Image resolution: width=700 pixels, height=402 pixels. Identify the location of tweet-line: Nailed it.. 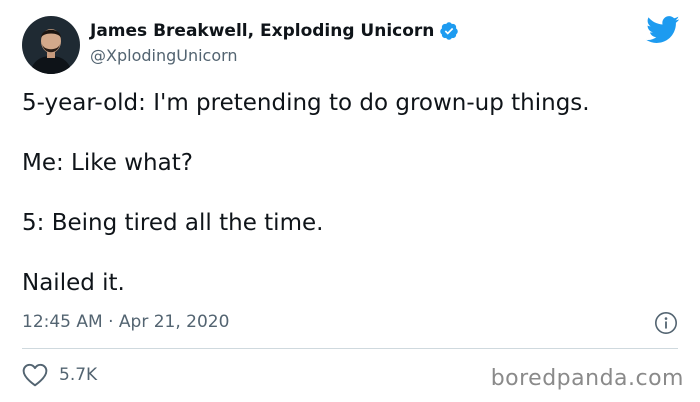
(73, 283).